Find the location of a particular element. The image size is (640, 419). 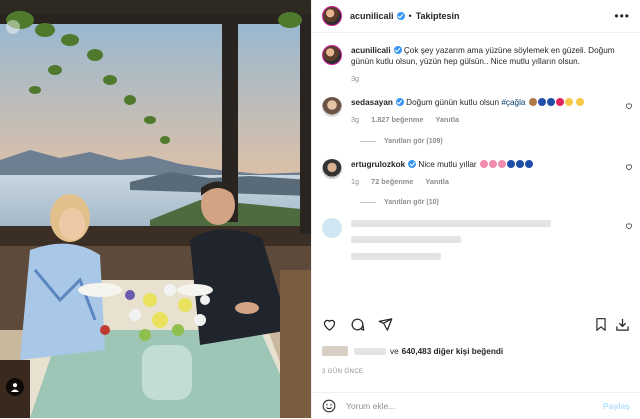

cake-emoji-icon is located at coordinates (532, 102).